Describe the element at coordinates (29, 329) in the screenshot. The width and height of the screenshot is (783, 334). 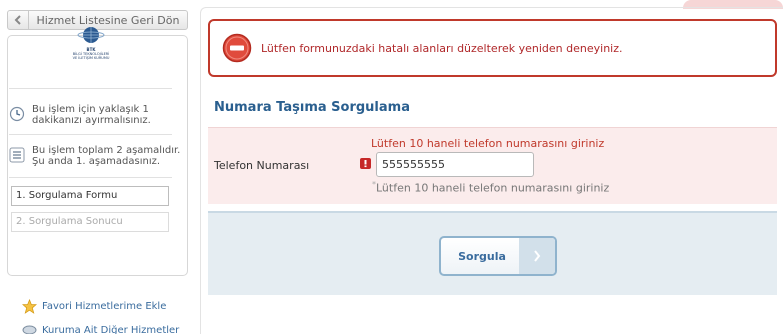
I see `link-icon` at that location.